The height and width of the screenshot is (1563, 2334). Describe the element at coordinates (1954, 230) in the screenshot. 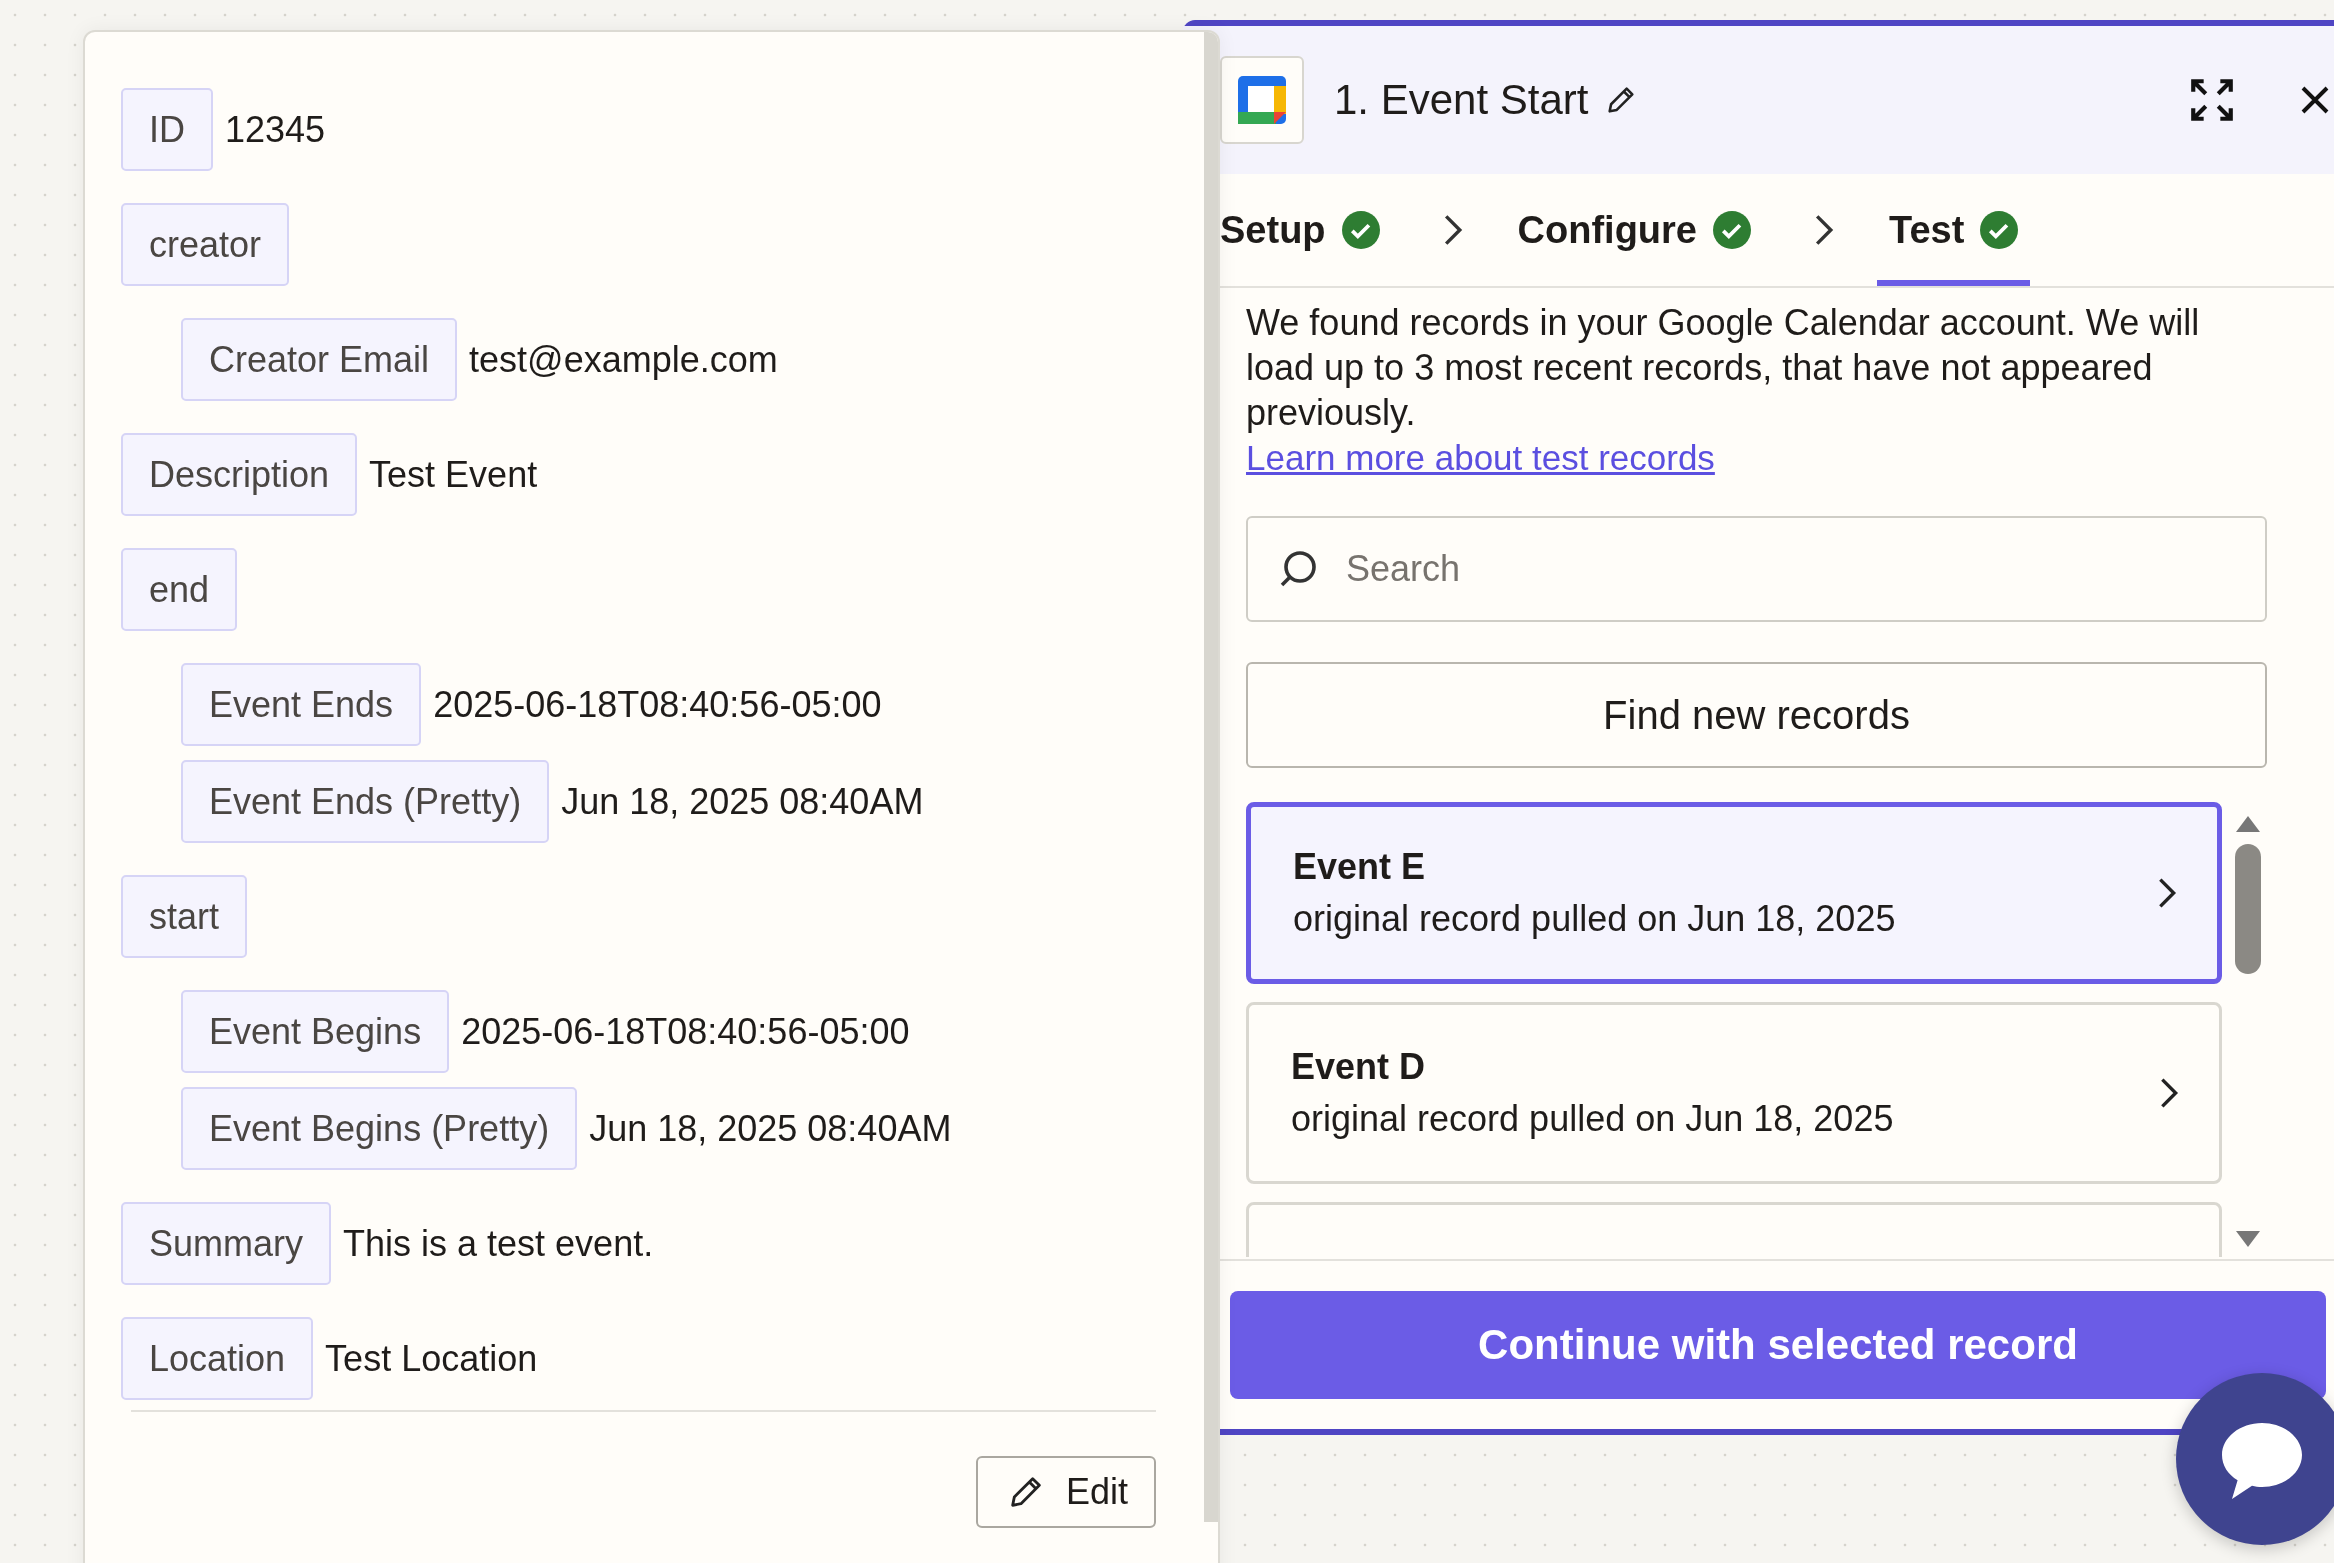

I see `step-tab: Test` at that location.